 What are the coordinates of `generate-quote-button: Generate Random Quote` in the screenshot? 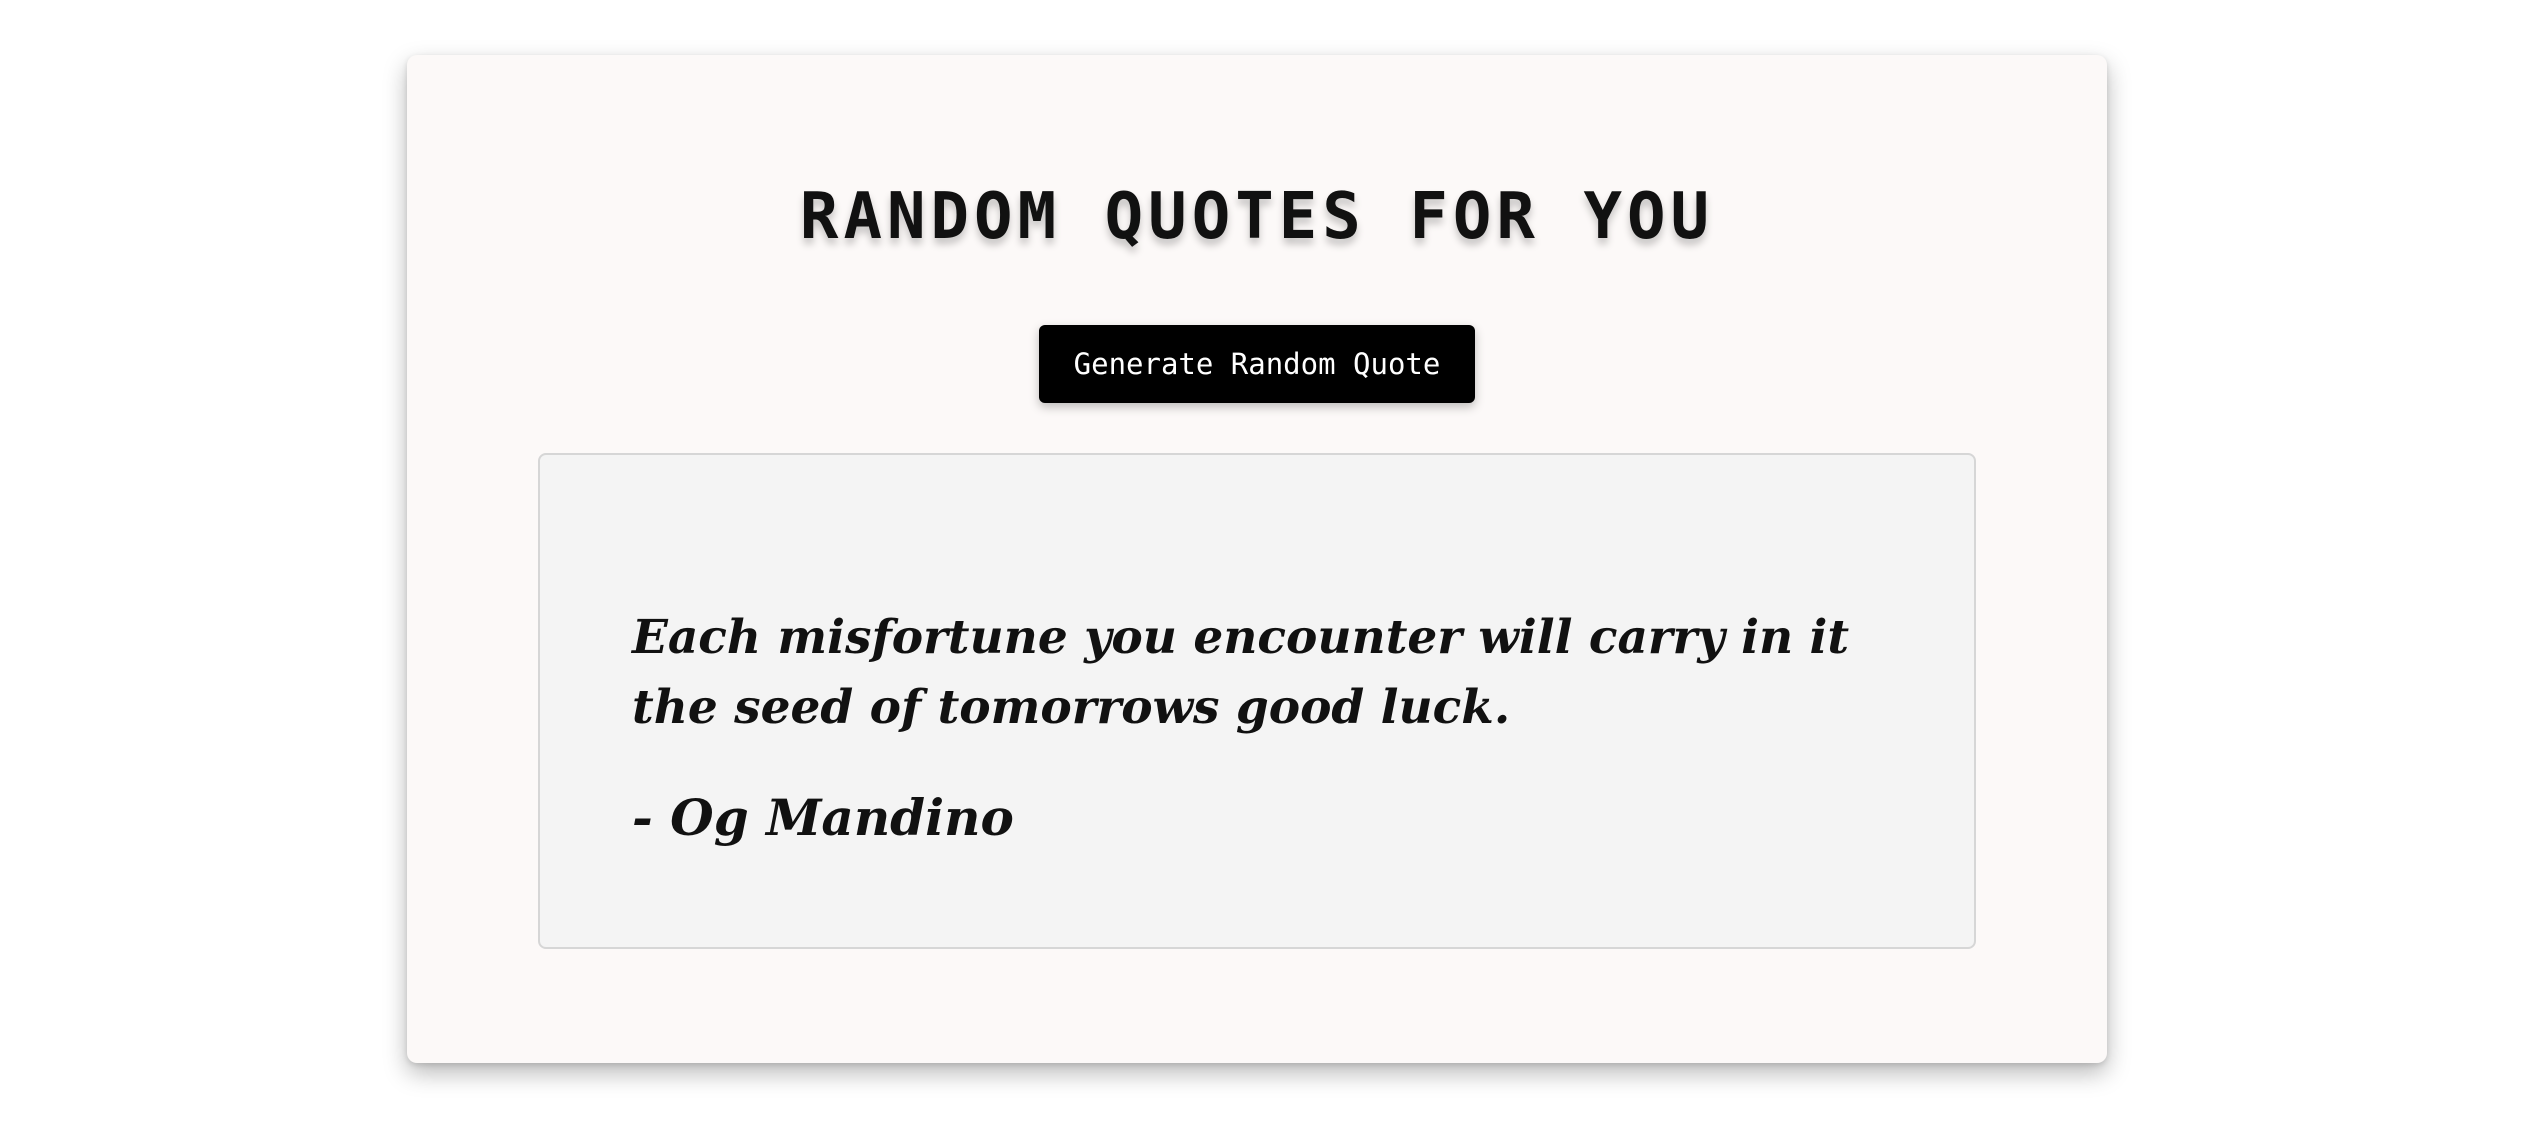 It's located at (1257, 364).